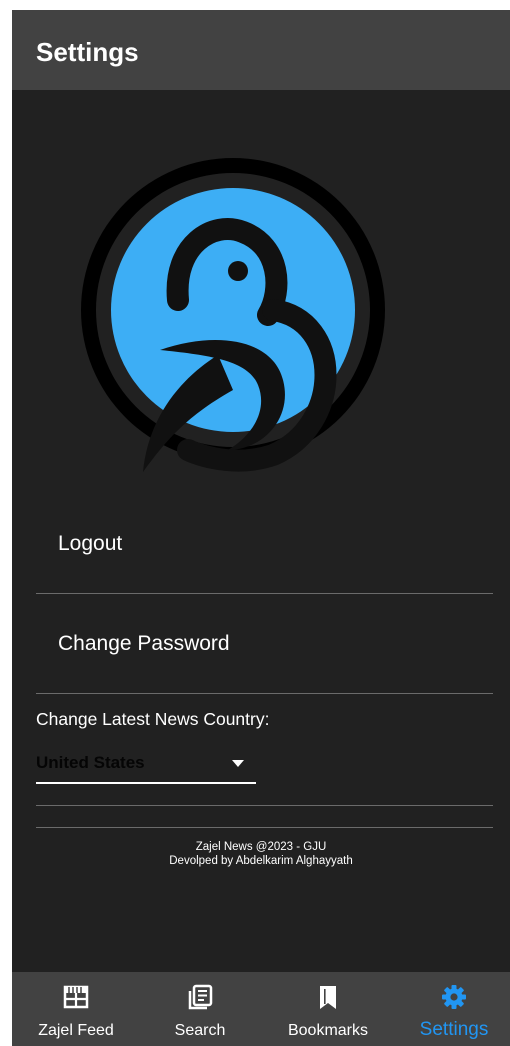  I want to click on app-bar: Settings, so click(261, 50).